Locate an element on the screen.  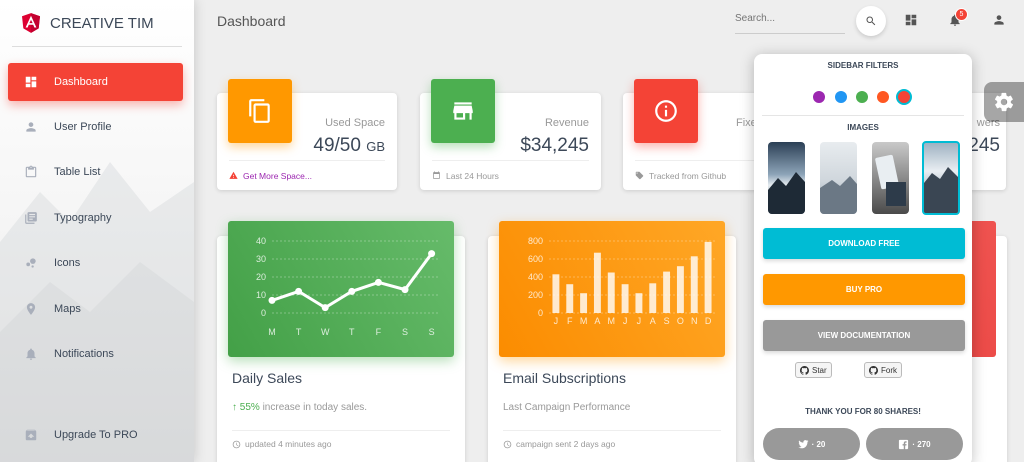
chart-title: Daily Sales is located at coordinates (267, 378).